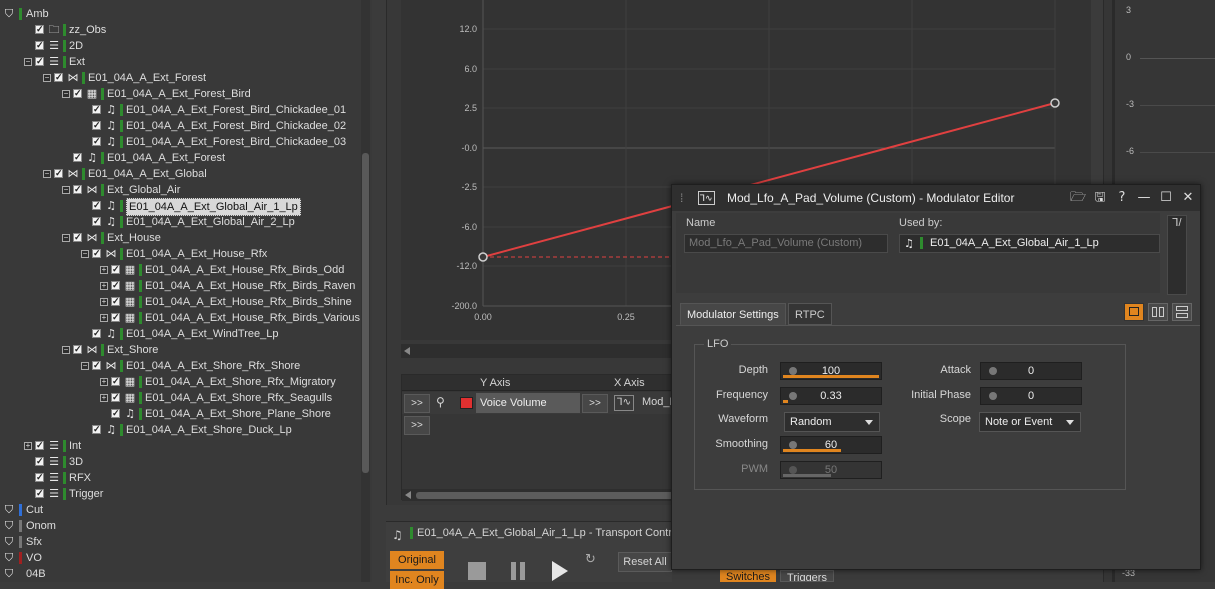 Image resolution: width=1215 pixels, height=589 pixels. Describe the element at coordinates (560, 571) in the screenshot. I see `play-icon` at that location.